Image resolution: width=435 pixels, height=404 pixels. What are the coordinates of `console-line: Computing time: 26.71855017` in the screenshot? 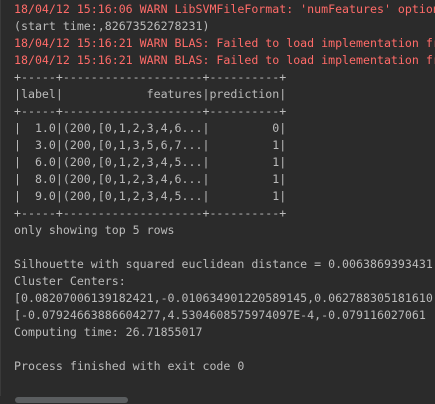 It's located at (108, 332).